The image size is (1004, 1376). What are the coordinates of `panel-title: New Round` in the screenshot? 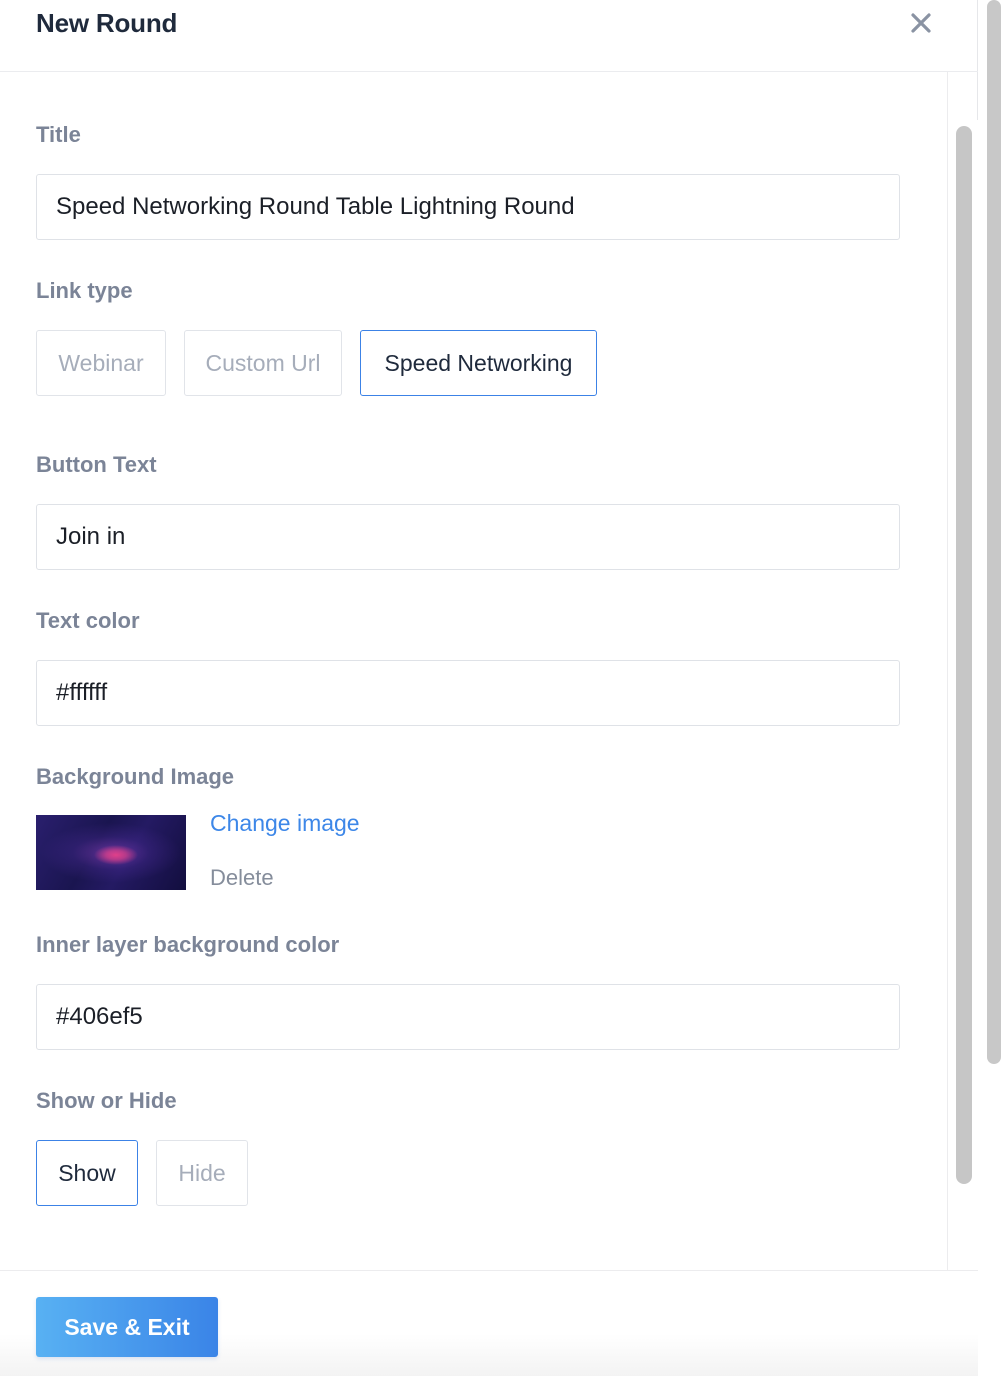 It's located at (107, 23).